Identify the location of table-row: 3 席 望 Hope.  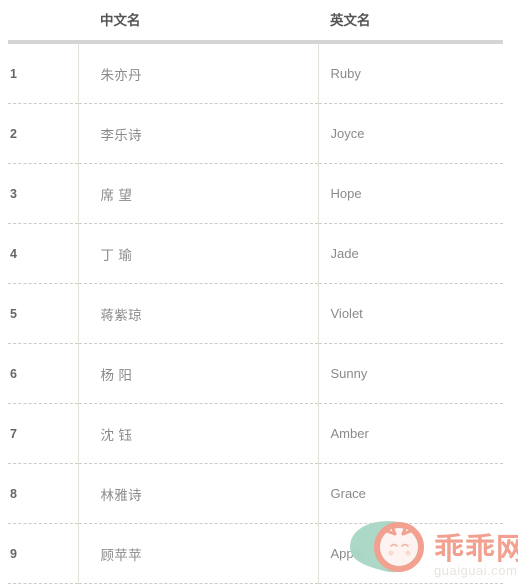
(255, 193).